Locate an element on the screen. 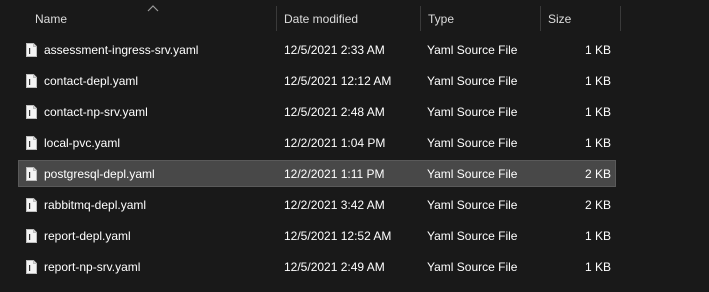 This screenshot has width=709, height=292. file-name: contact-depl.yaml is located at coordinates (91, 81).